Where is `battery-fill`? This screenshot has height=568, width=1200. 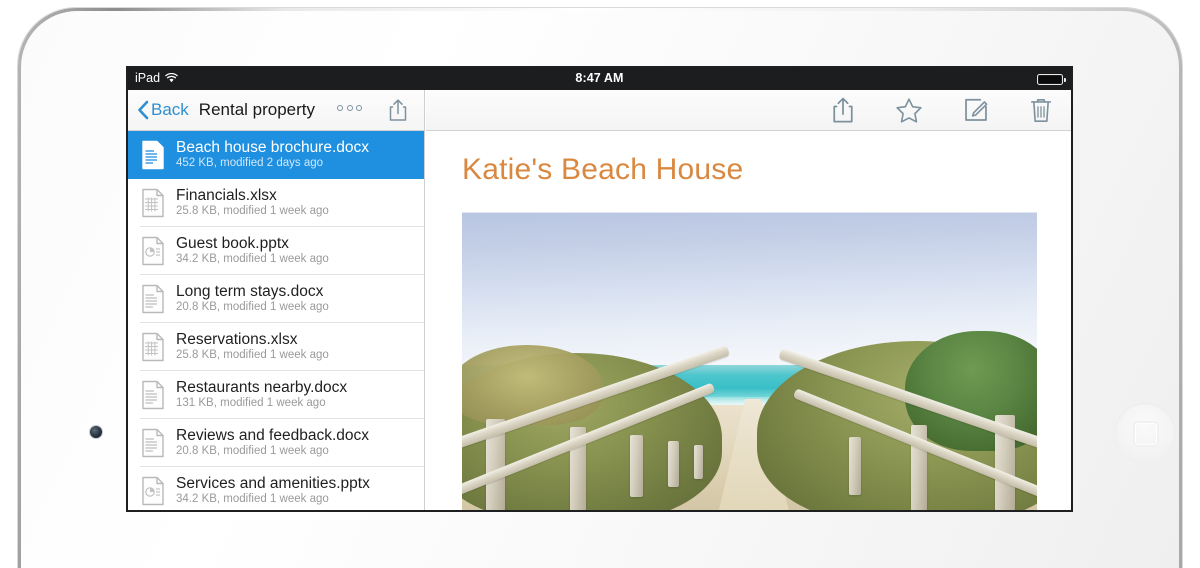
battery-fill is located at coordinates (1050, 79).